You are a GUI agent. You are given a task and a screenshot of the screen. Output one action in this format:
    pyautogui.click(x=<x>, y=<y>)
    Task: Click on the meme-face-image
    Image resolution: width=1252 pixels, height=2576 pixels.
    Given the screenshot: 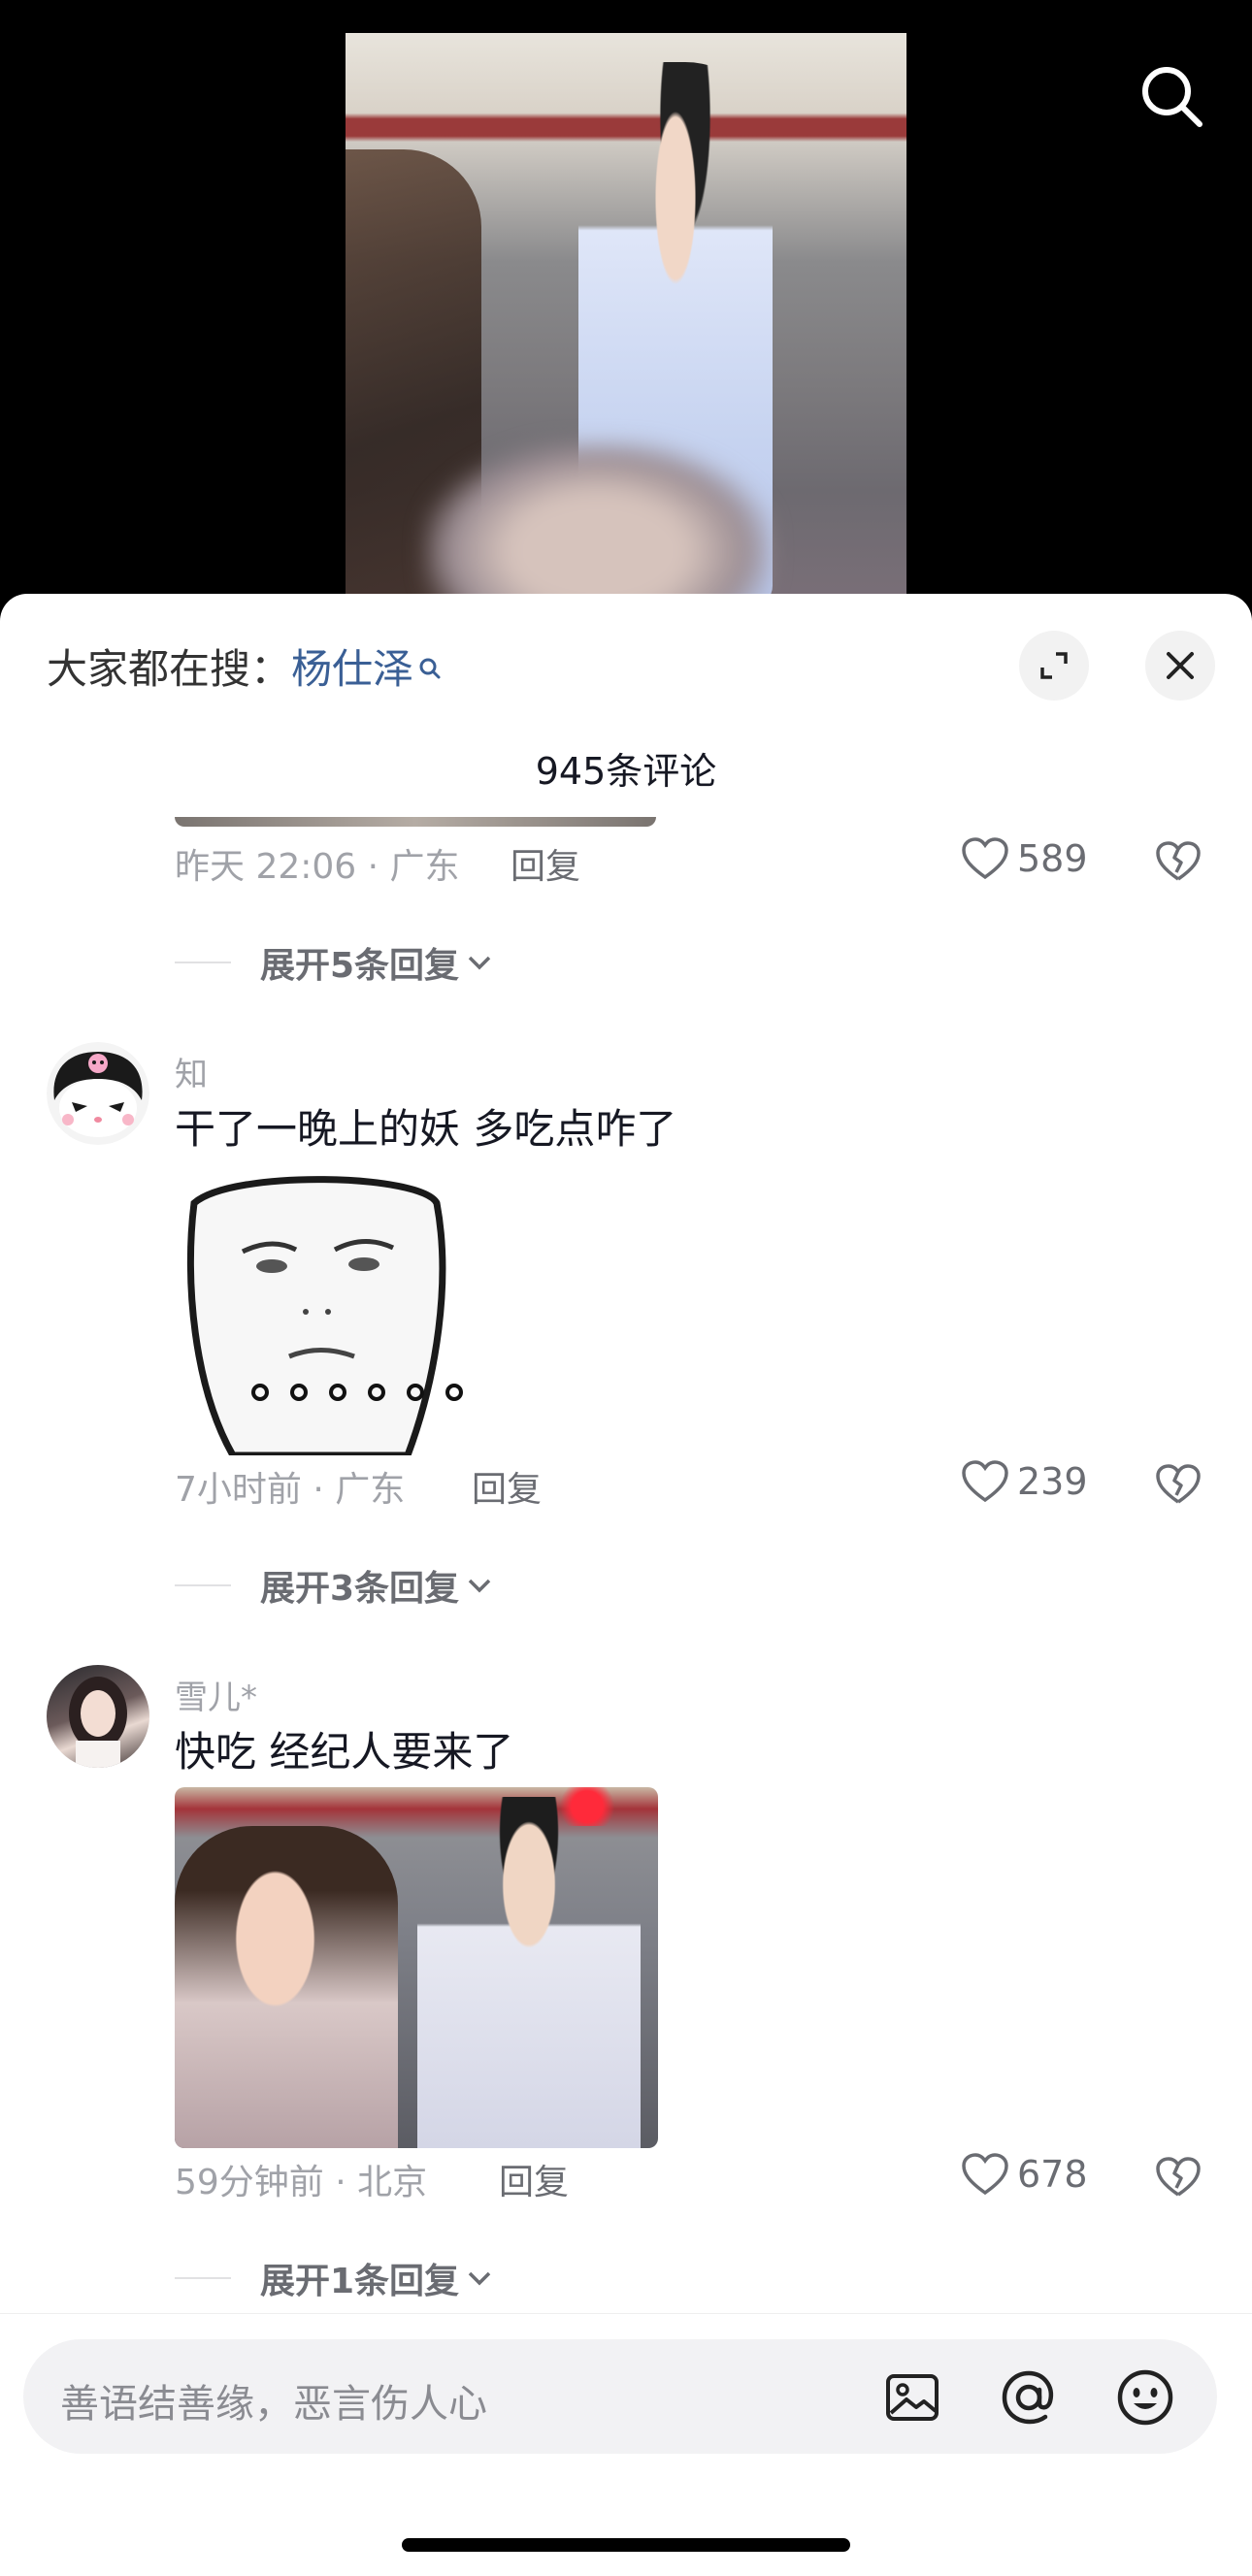 What is the action you would take?
    pyautogui.click(x=324, y=1318)
    